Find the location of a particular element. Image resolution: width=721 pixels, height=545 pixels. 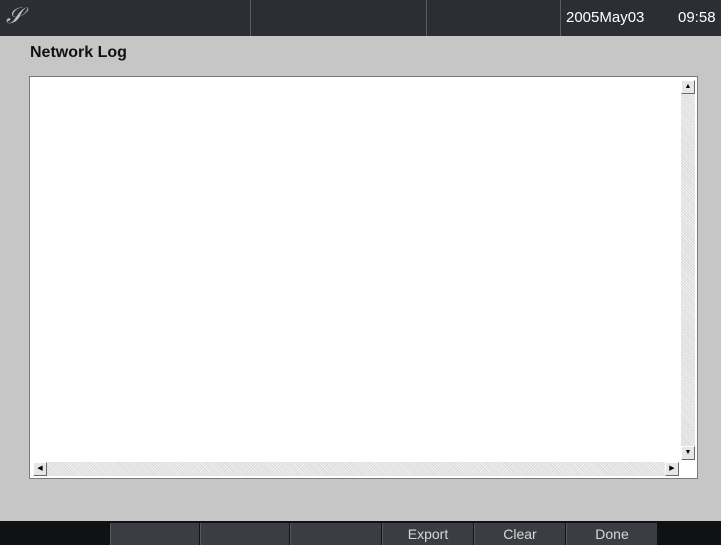

softkey-2-button is located at coordinates (244, 534).